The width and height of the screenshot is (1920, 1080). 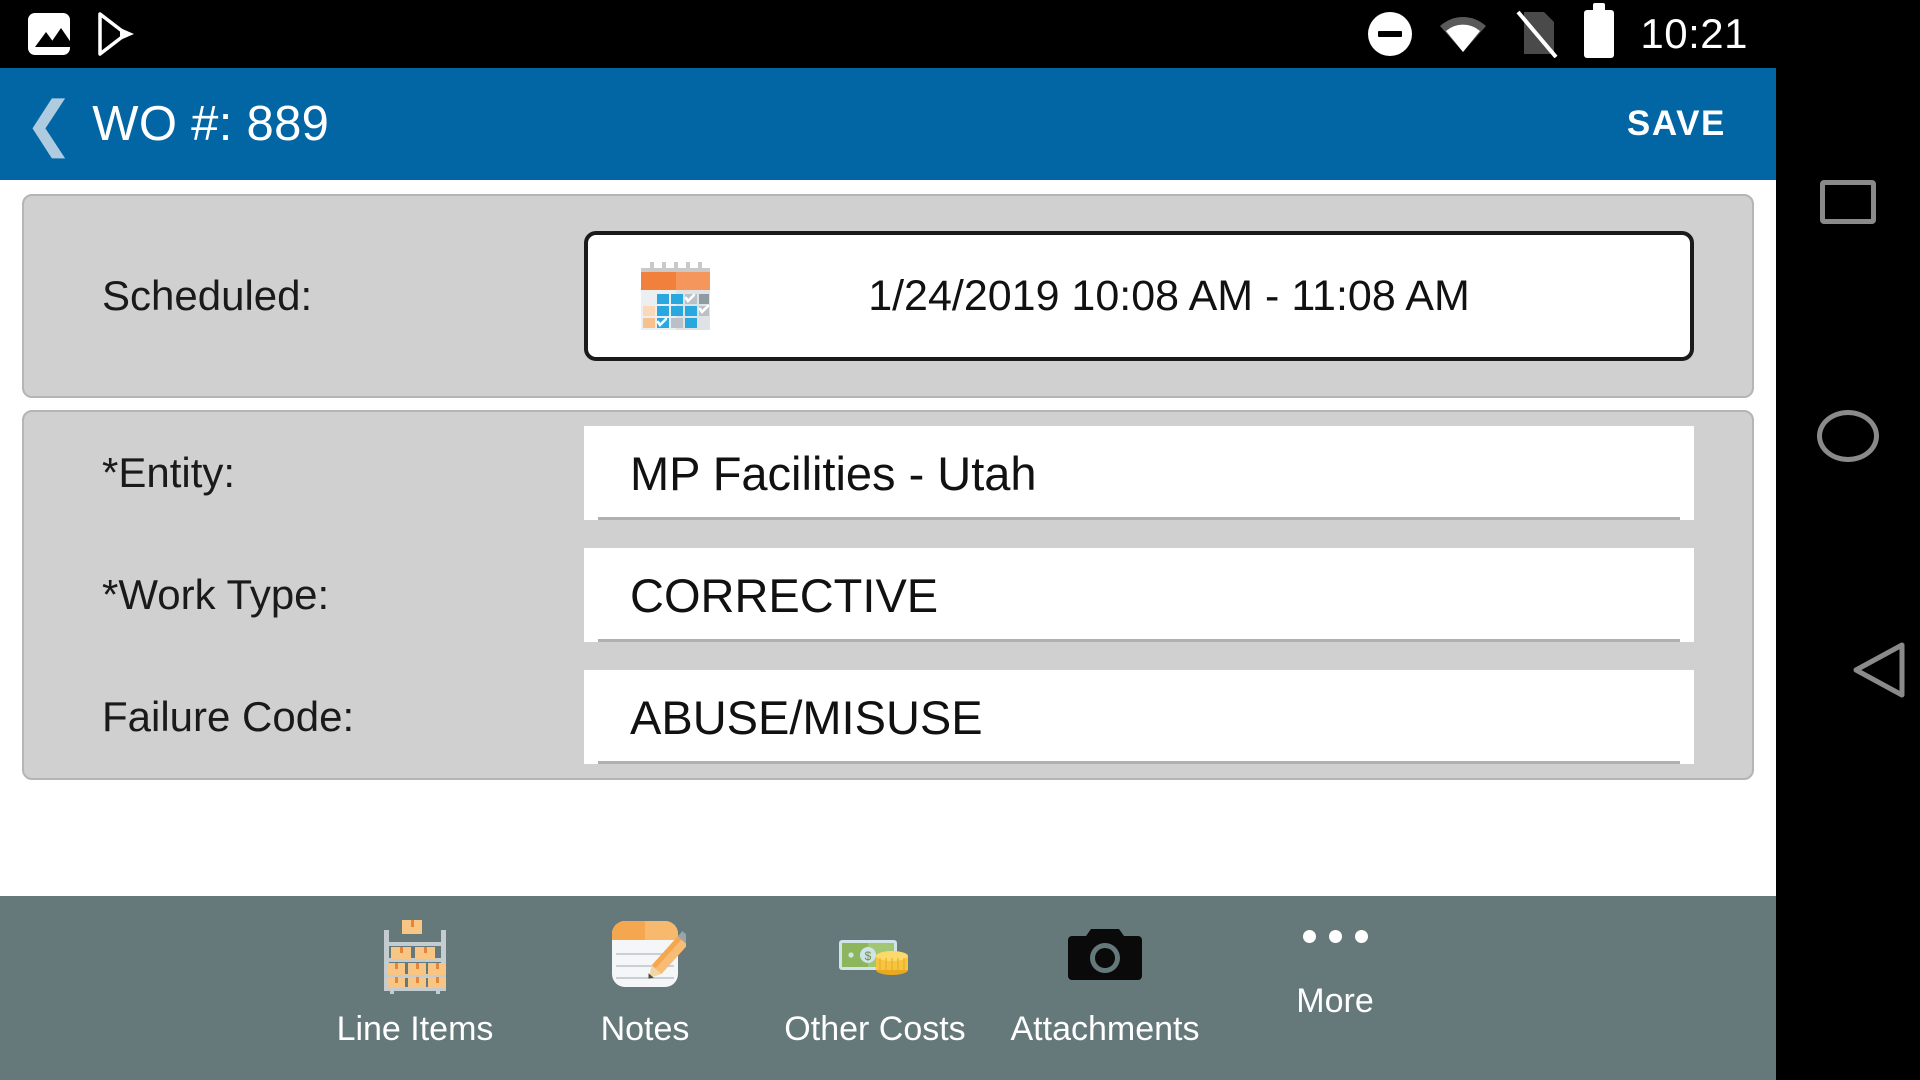 What do you see at coordinates (675, 296) in the screenshot?
I see `calendar-icon` at bounding box center [675, 296].